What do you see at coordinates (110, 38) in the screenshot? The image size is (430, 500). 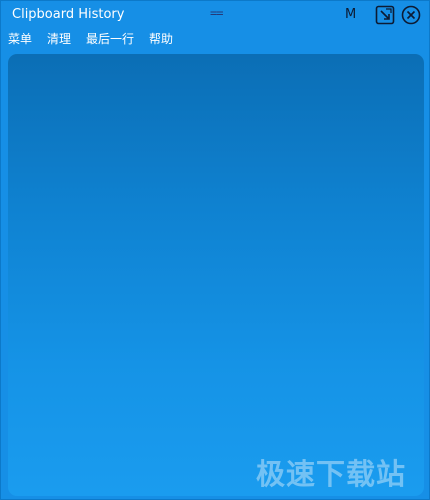 I see `menu-item-last-line: 最后一行` at bounding box center [110, 38].